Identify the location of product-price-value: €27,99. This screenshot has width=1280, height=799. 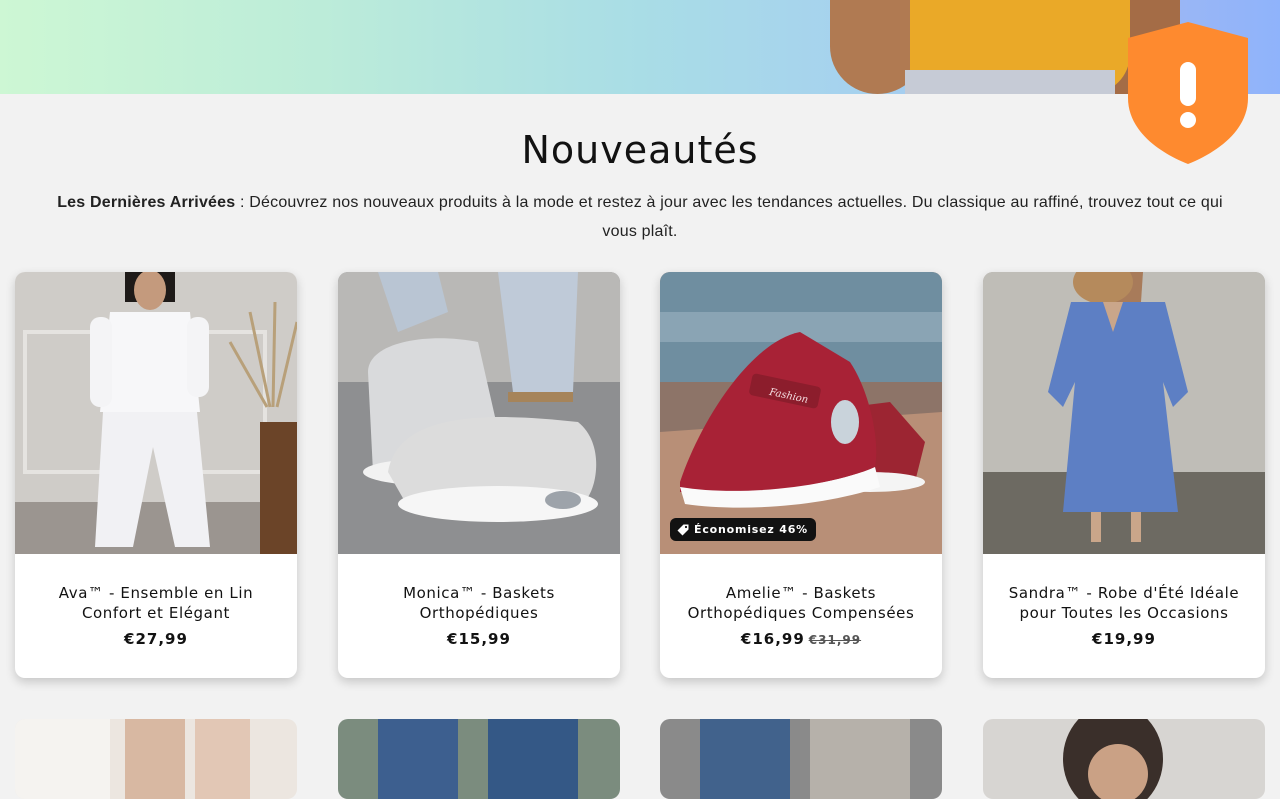
(156, 639).